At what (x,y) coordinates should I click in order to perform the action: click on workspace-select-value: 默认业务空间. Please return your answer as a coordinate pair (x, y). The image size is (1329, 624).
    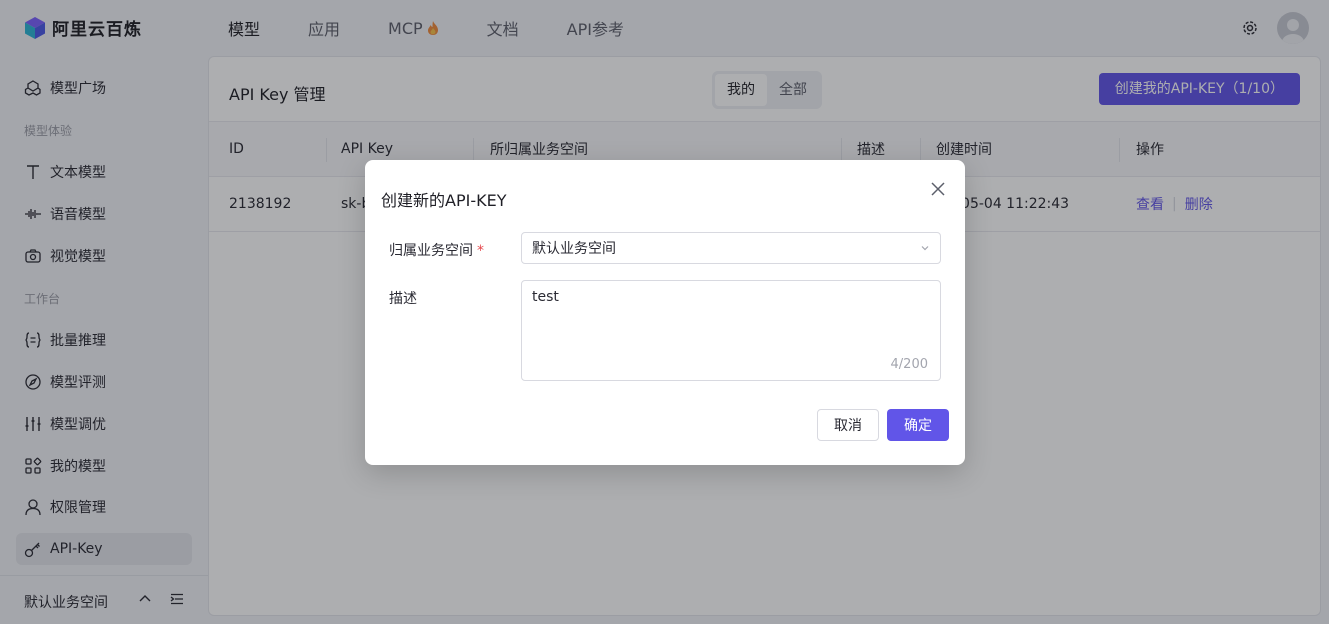
    Looking at the image, I should click on (574, 249).